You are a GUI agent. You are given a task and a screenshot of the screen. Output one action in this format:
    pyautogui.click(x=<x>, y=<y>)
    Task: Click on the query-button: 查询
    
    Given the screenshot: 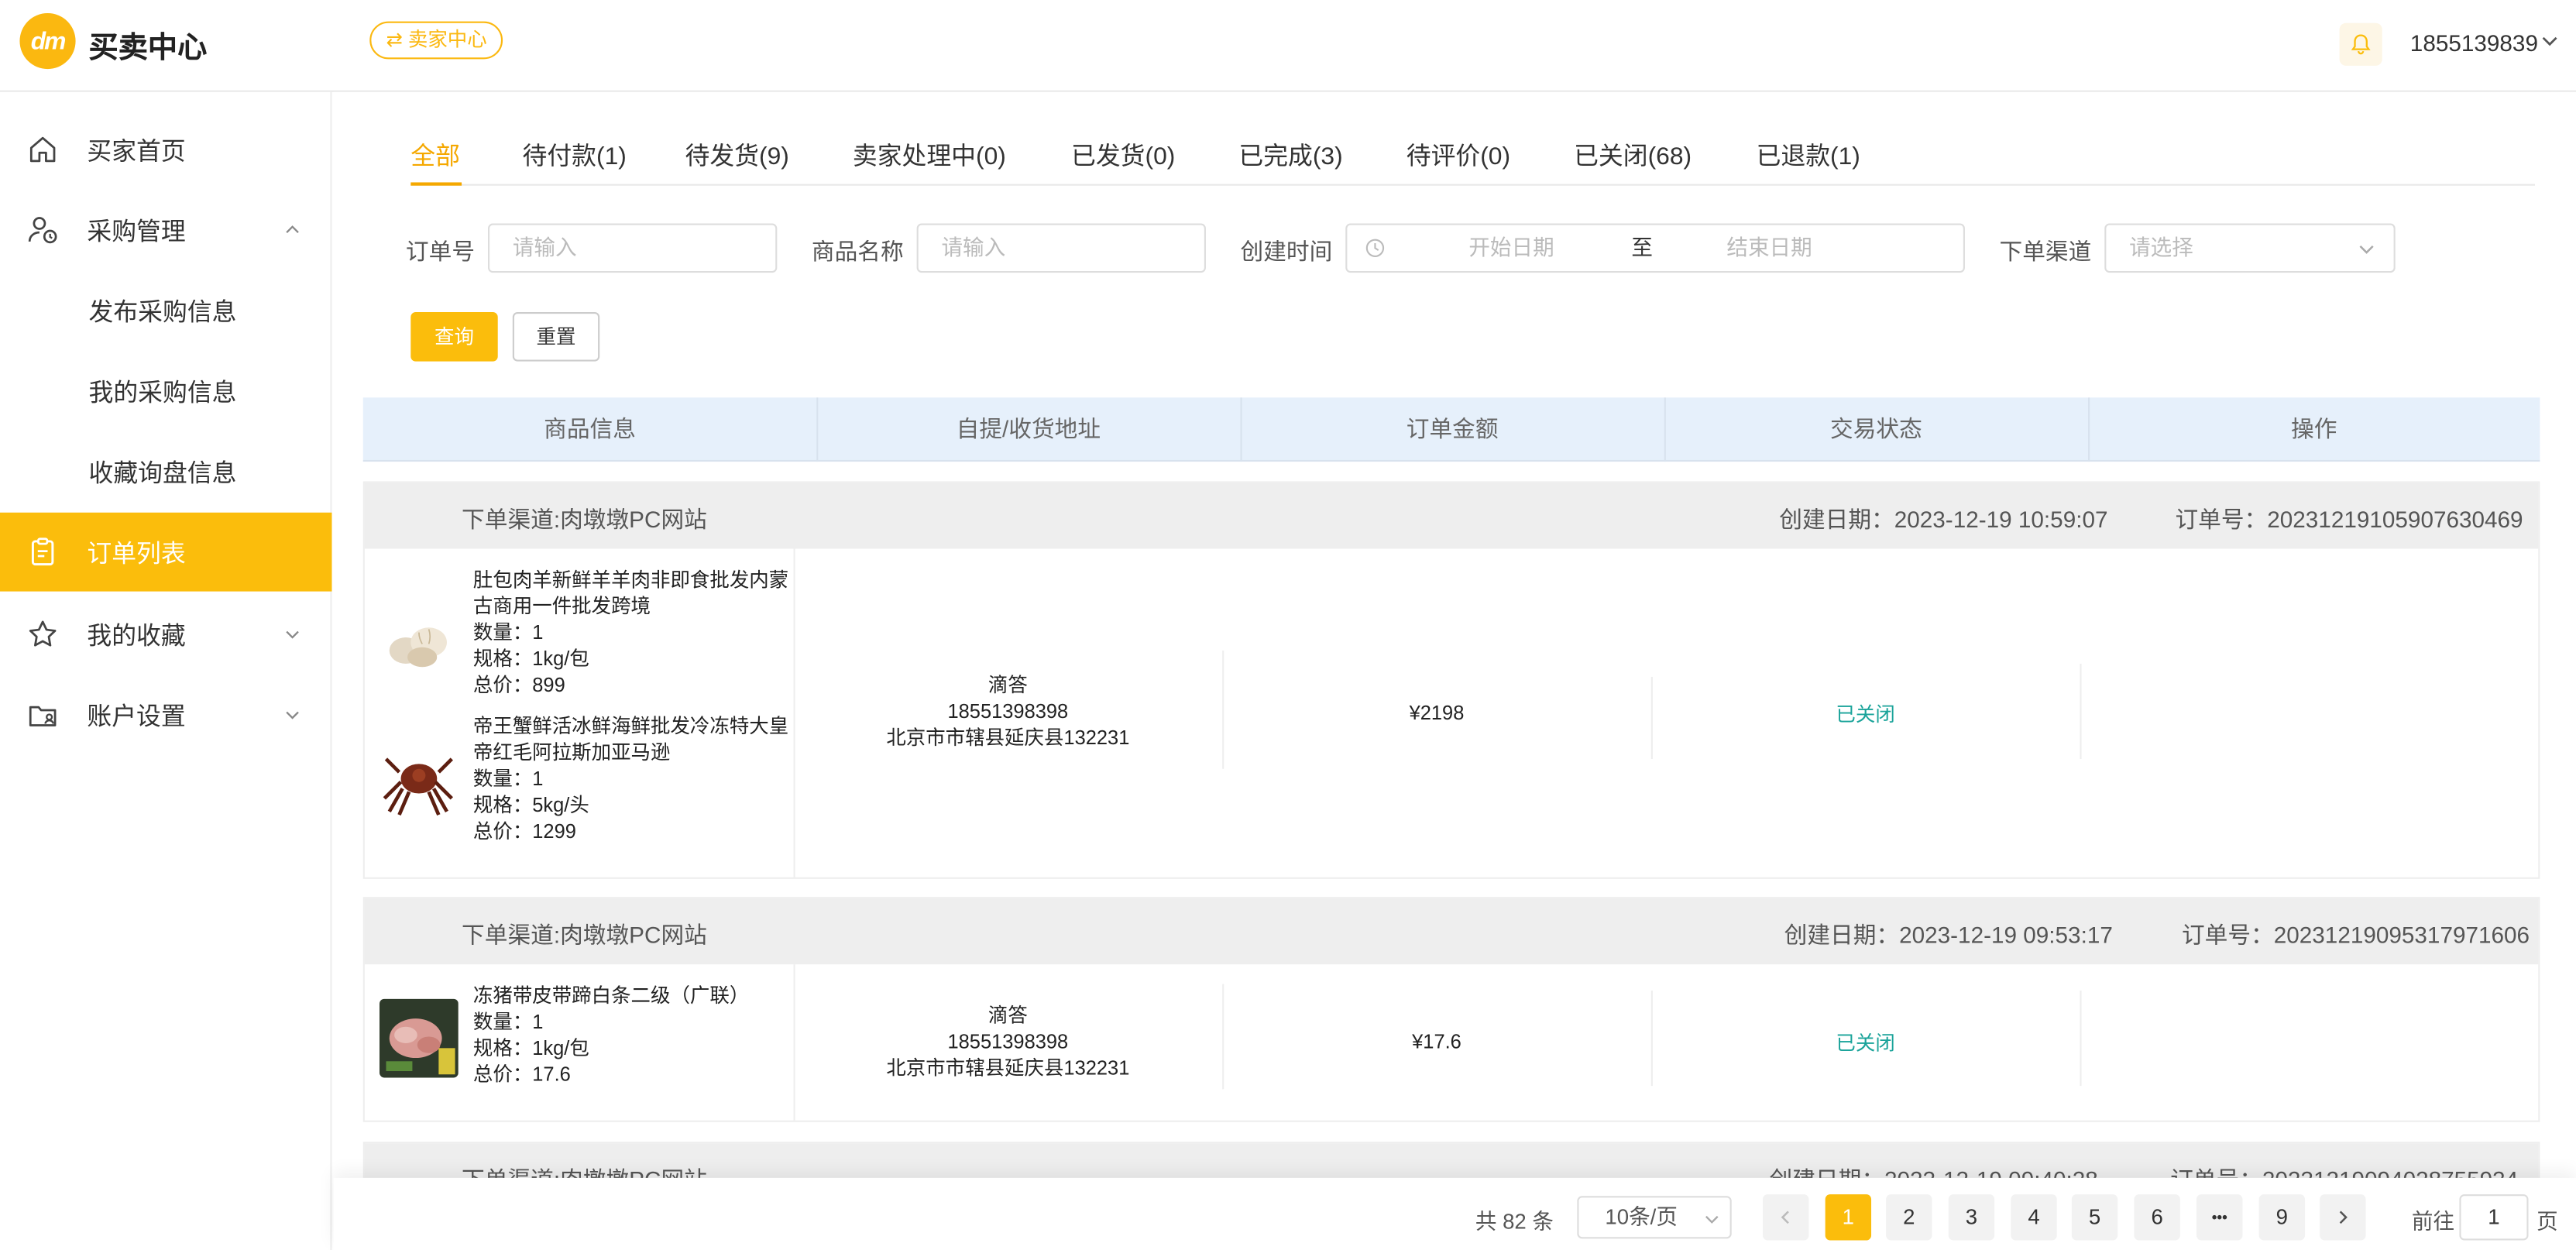 What is the action you would take?
    pyautogui.click(x=454, y=337)
    